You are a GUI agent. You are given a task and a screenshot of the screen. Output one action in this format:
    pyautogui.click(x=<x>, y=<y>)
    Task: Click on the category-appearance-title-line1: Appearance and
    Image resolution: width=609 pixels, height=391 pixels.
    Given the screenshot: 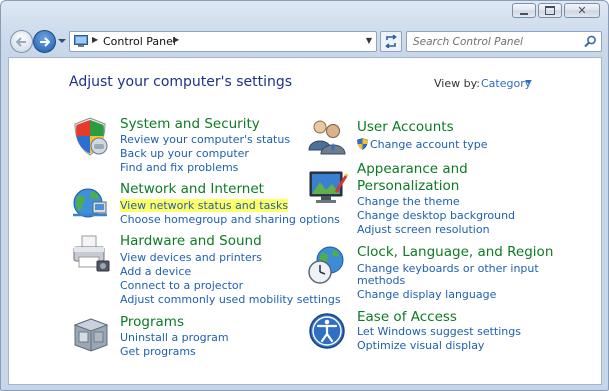 What is the action you would take?
    pyautogui.click(x=412, y=169)
    